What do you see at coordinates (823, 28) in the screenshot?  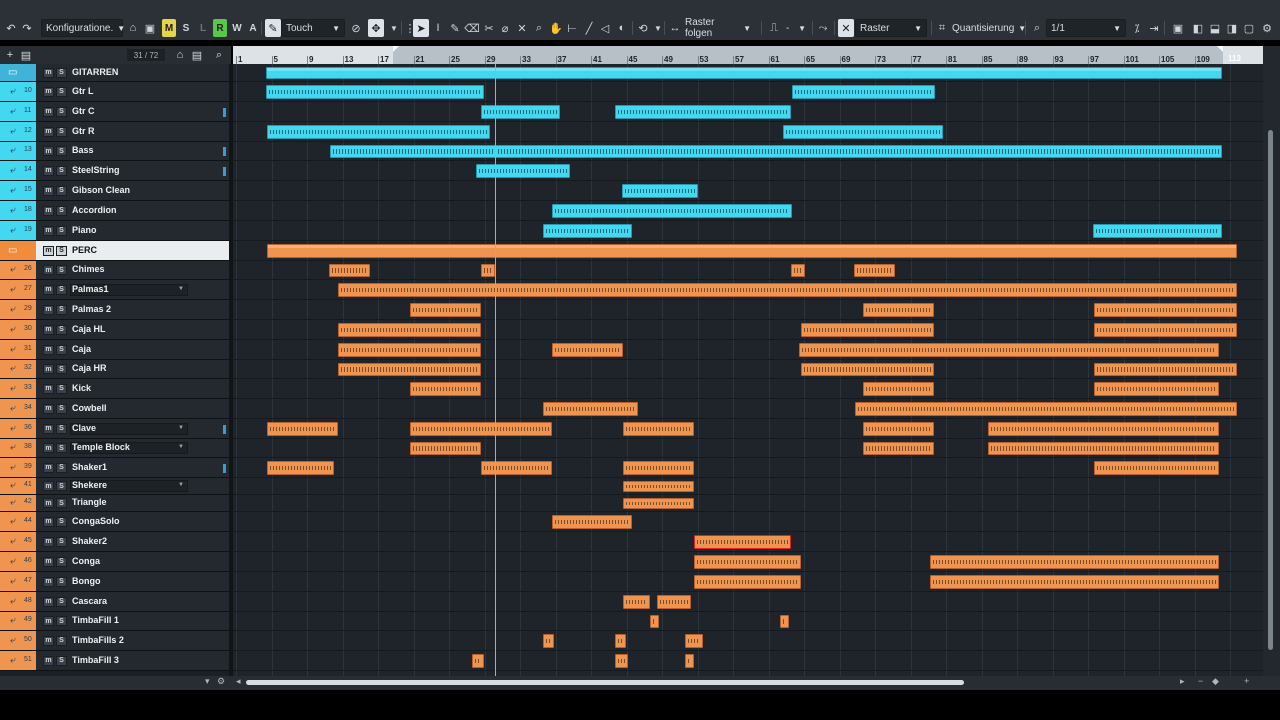 I see `auto-scroll-icon: ⤳` at bounding box center [823, 28].